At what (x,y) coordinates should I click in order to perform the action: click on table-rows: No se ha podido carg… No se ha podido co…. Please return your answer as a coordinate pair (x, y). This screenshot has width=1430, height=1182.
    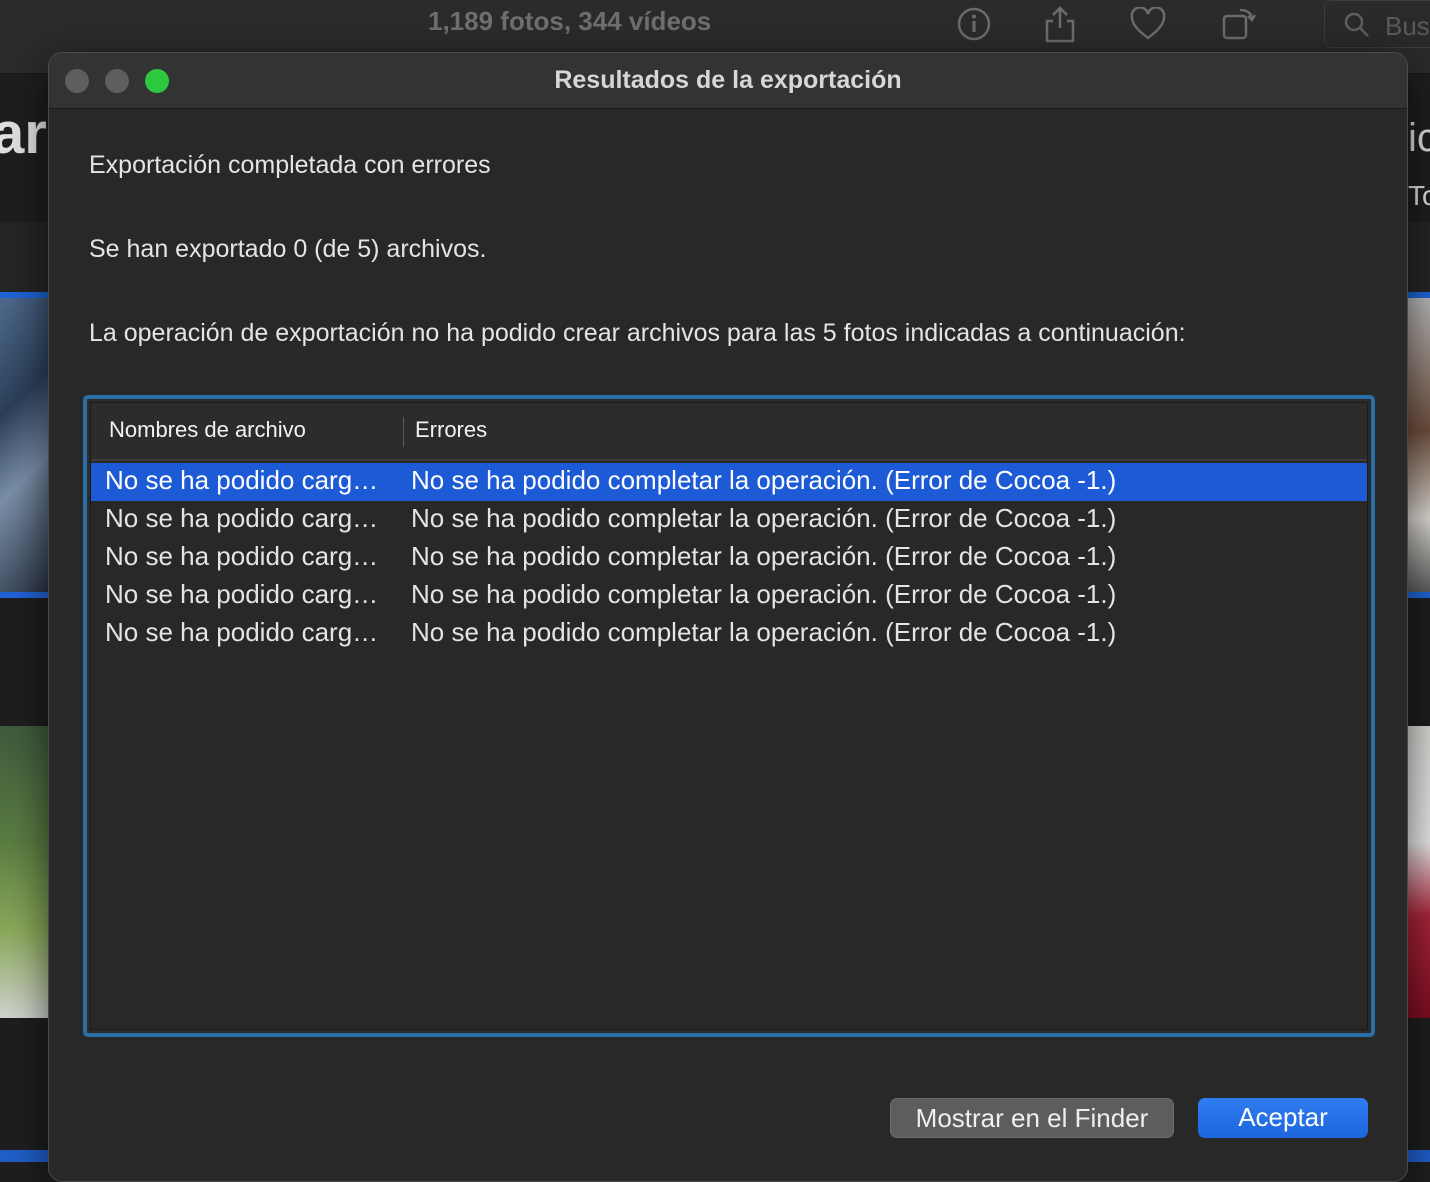
    Looking at the image, I should click on (729, 558).